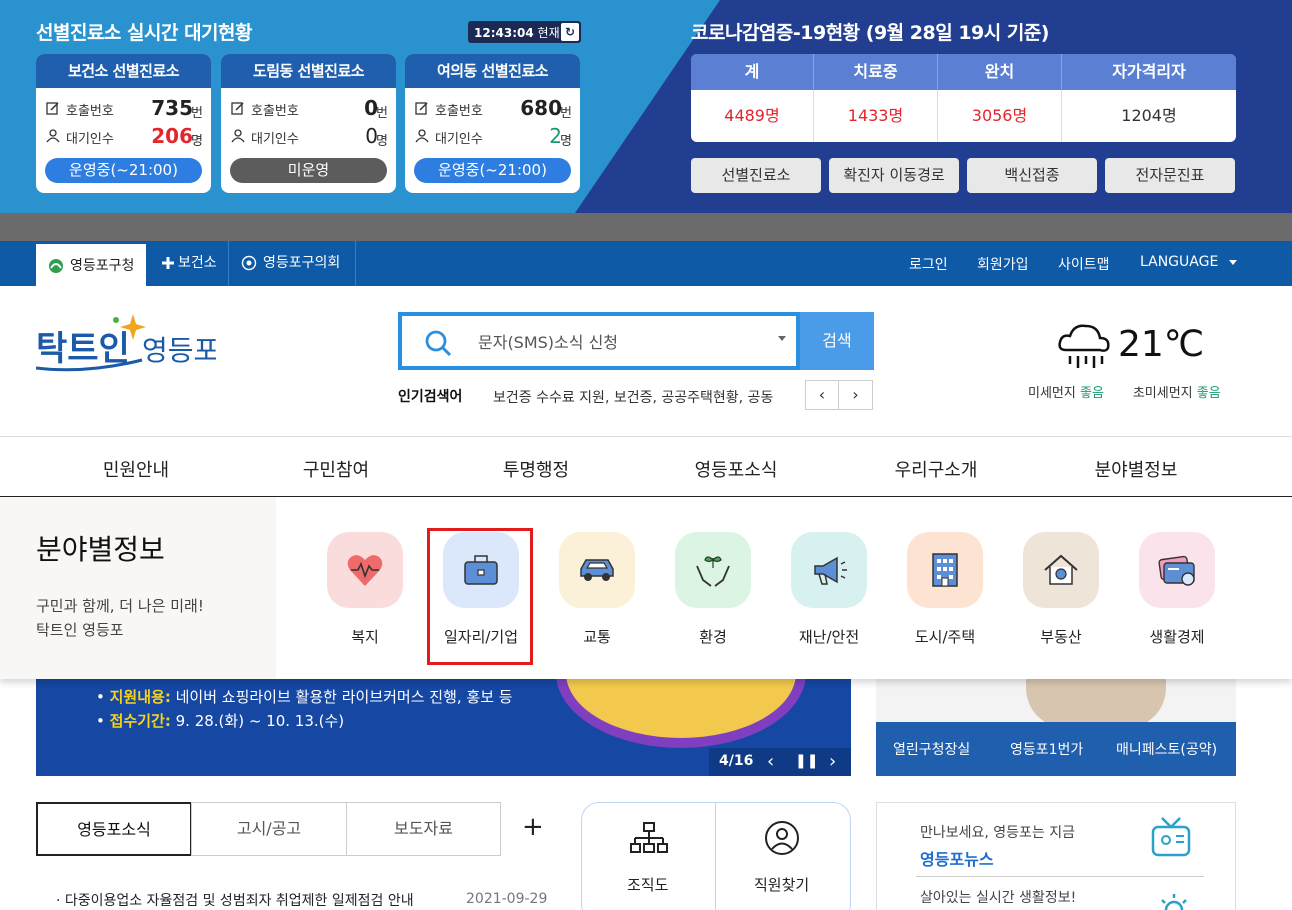 The image size is (1292, 910). I want to click on menu-item-label: 생활경제, so click(1177, 637).